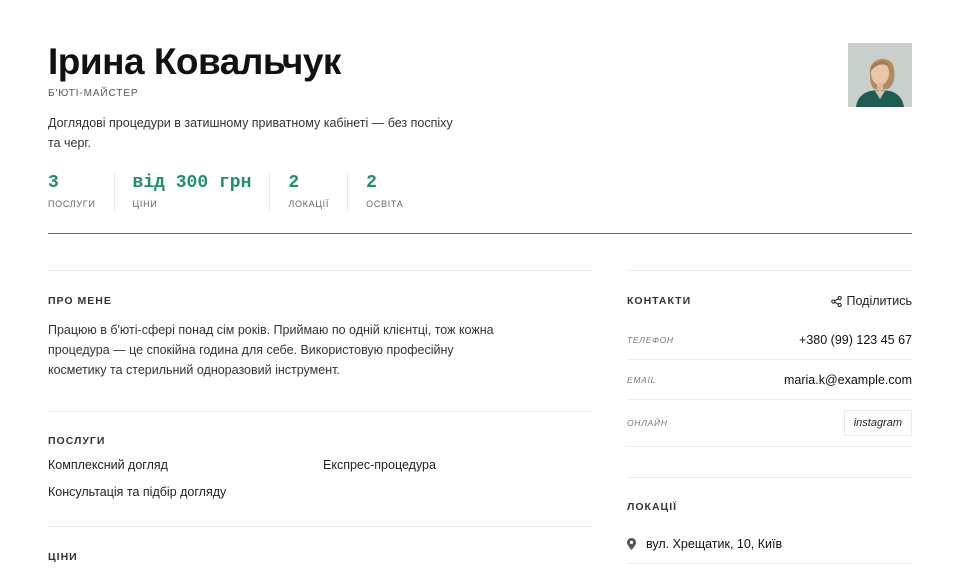 Image resolution: width=960 pixels, height=576 pixels. What do you see at coordinates (714, 544) in the screenshot?
I see `location-address: вул. Хрещатик, 10, Київ` at bounding box center [714, 544].